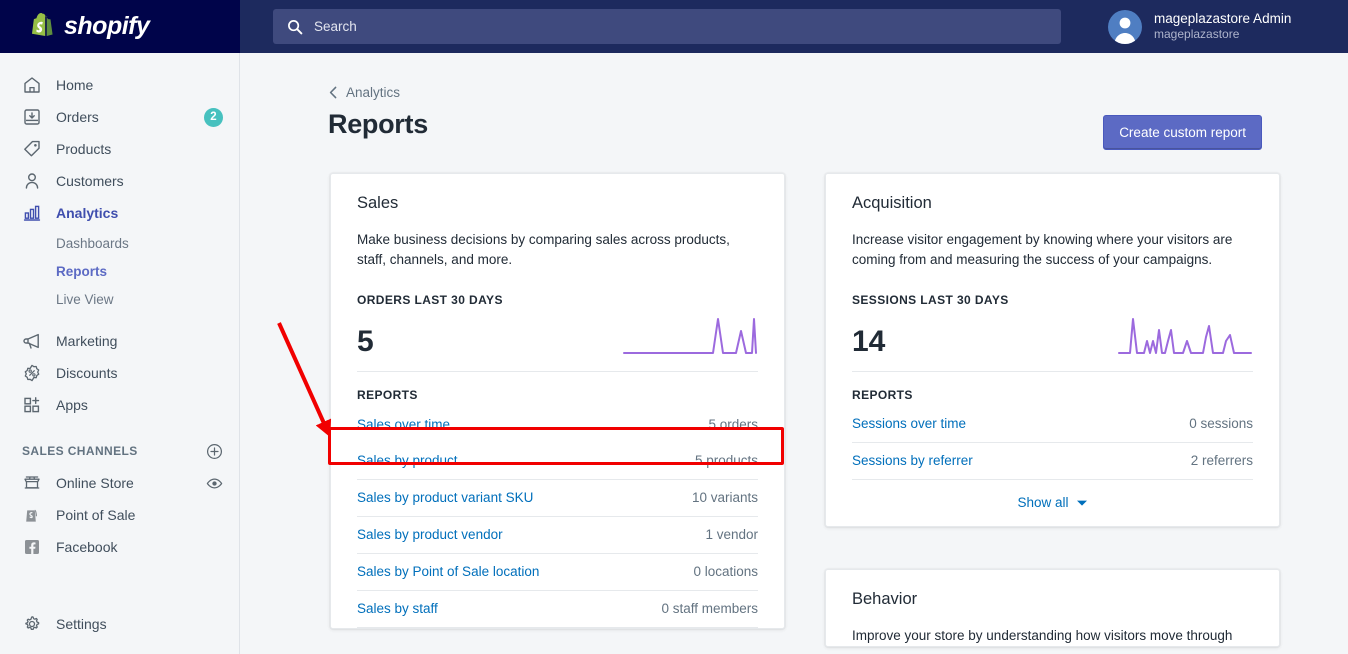 The image size is (1348, 654). I want to click on sales-card-divider, so click(557, 371).